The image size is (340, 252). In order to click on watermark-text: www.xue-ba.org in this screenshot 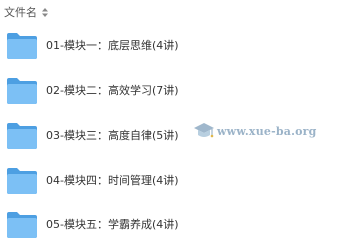, I will do `click(267, 131)`.